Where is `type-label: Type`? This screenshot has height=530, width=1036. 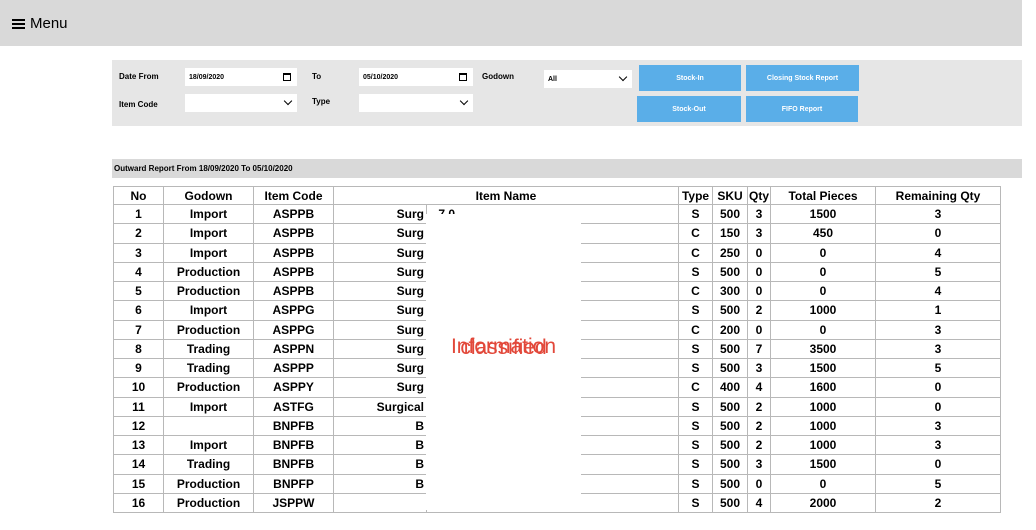
type-label: Type is located at coordinates (321, 101).